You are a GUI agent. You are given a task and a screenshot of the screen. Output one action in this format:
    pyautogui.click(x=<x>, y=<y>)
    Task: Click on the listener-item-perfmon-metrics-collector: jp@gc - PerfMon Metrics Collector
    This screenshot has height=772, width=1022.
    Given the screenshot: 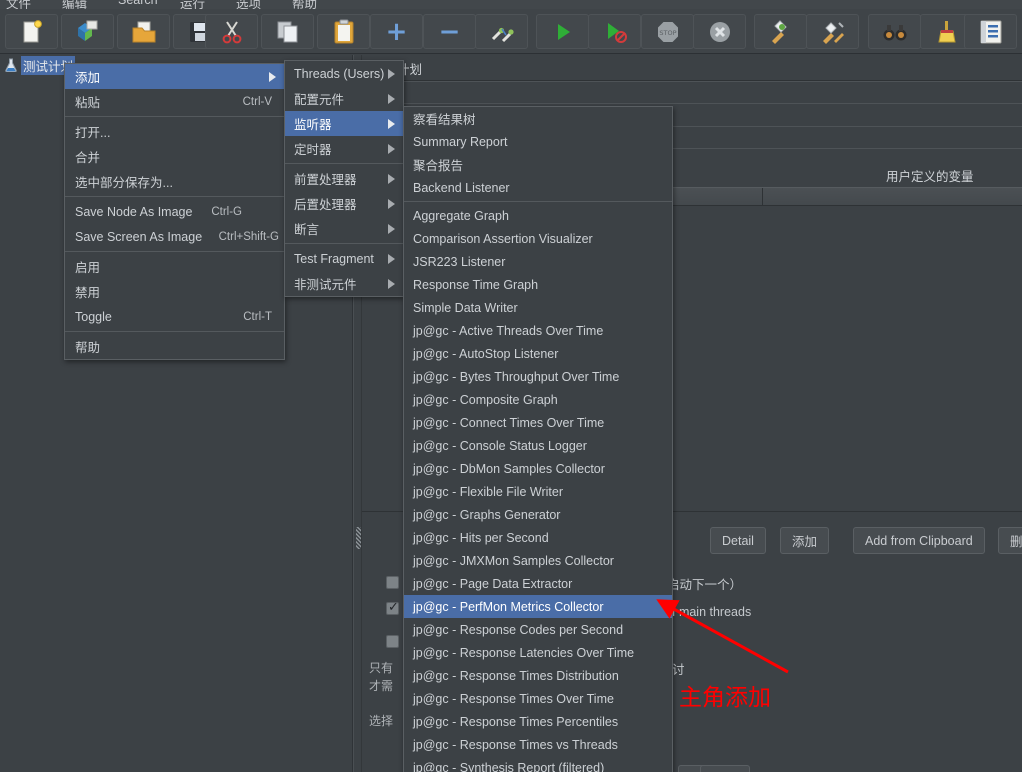 What is the action you would take?
    pyautogui.click(x=538, y=606)
    